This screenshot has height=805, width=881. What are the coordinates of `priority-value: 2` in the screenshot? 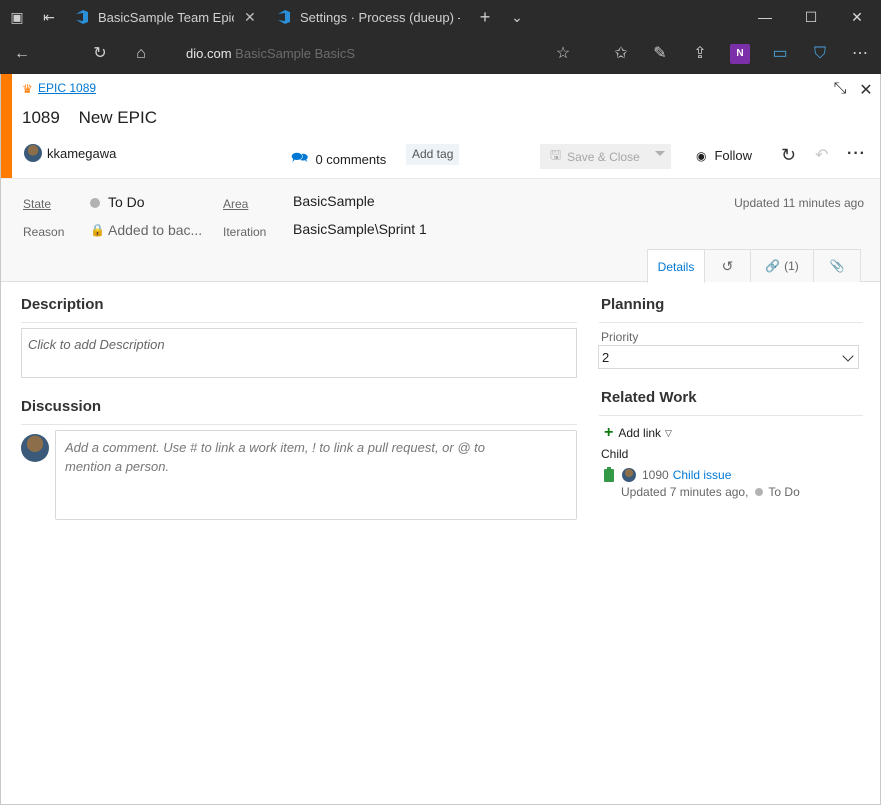 It's located at (606, 357).